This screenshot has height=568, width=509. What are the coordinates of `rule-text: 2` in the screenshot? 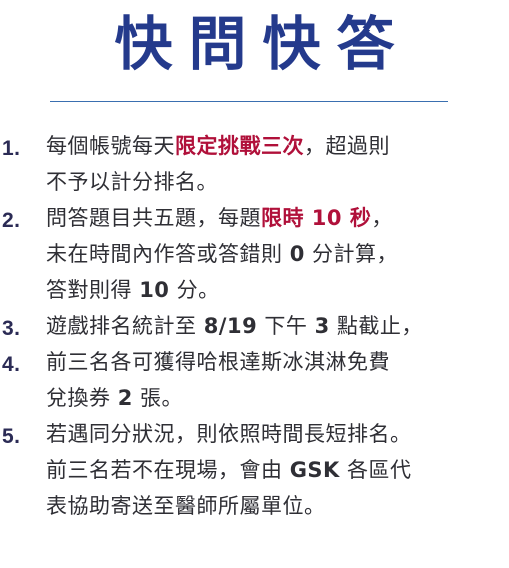 It's located at (125, 398).